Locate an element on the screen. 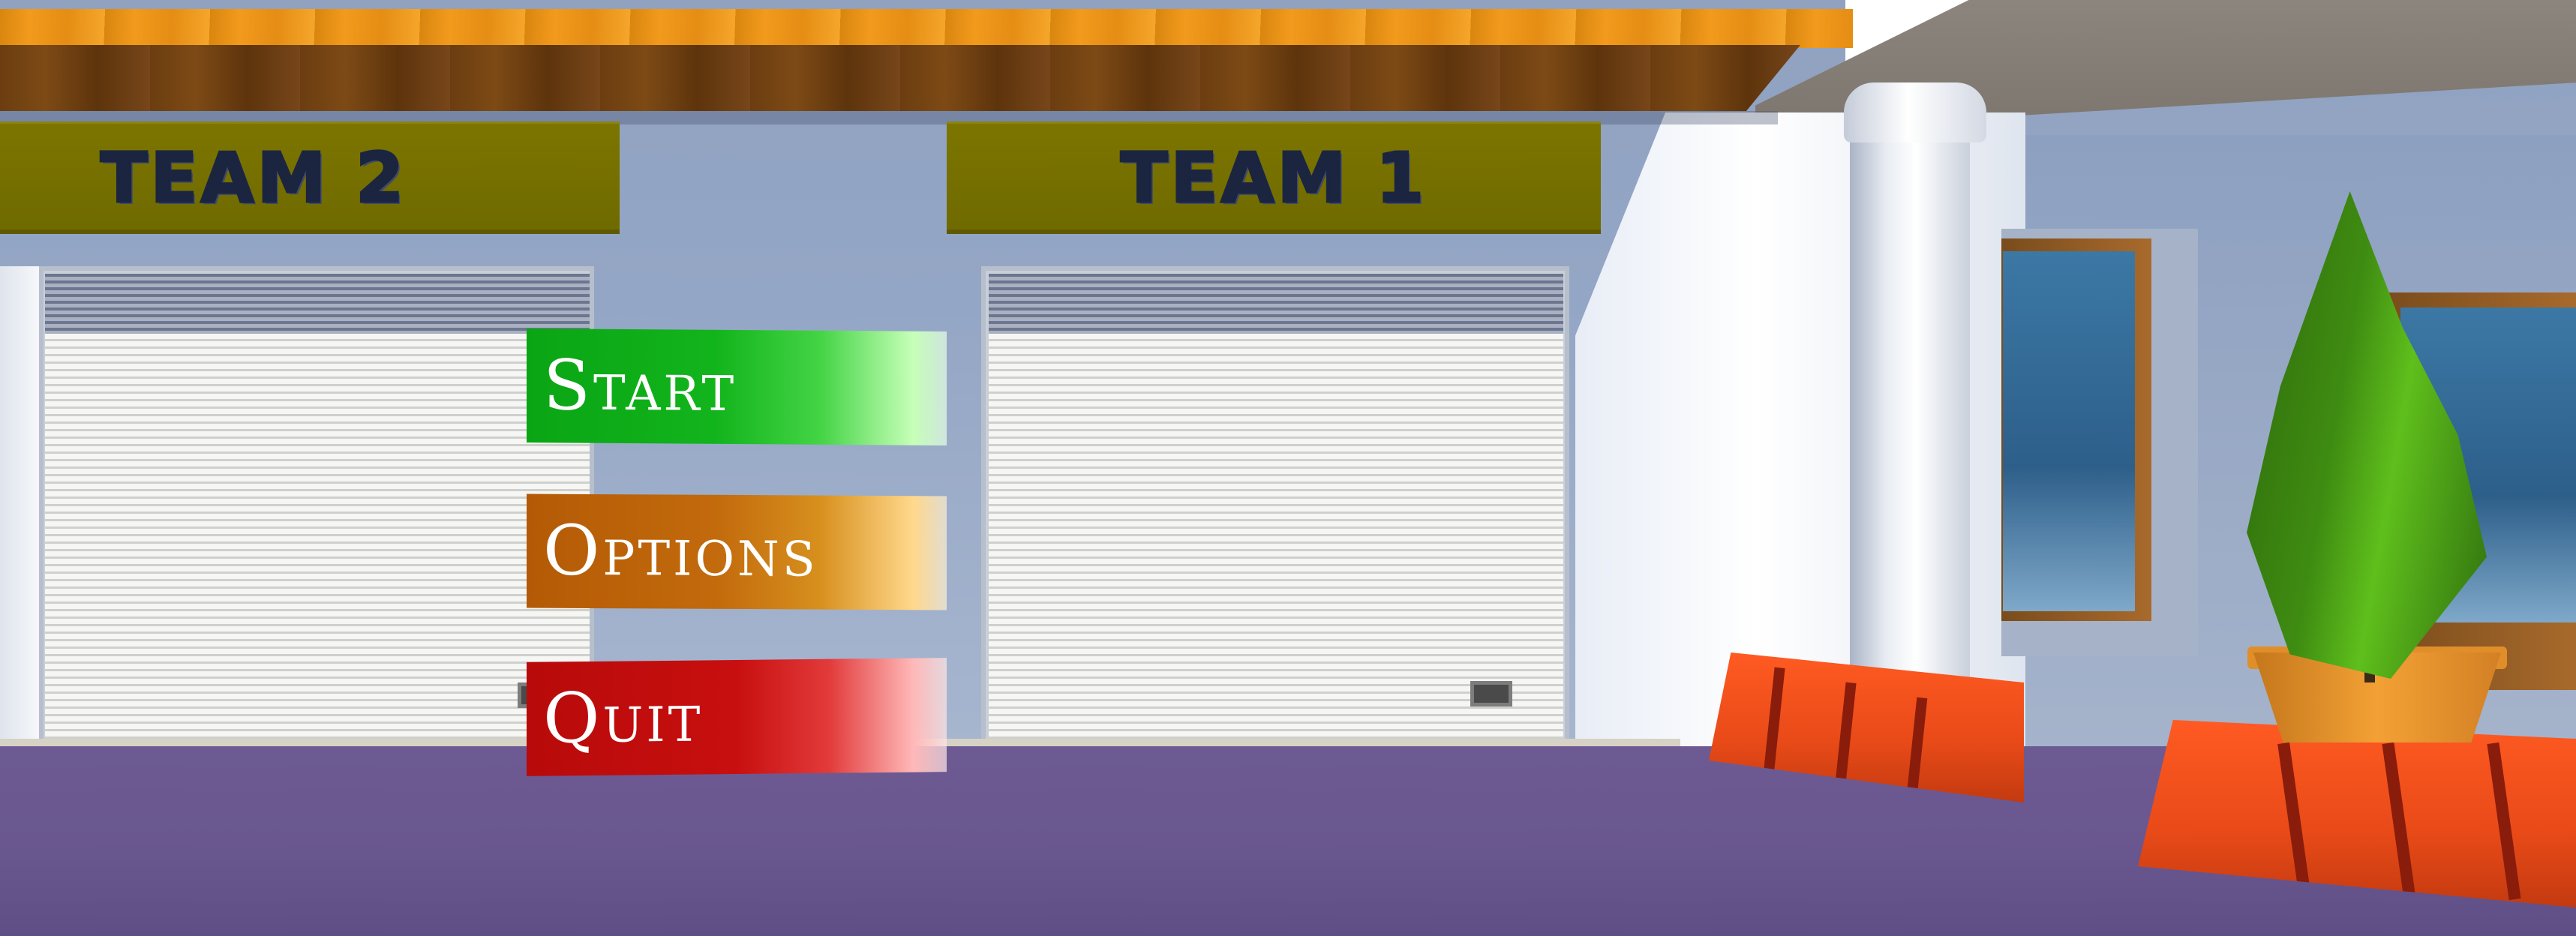  team-1-sign-label: TEAM 1 is located at coordinates (1273, 177).